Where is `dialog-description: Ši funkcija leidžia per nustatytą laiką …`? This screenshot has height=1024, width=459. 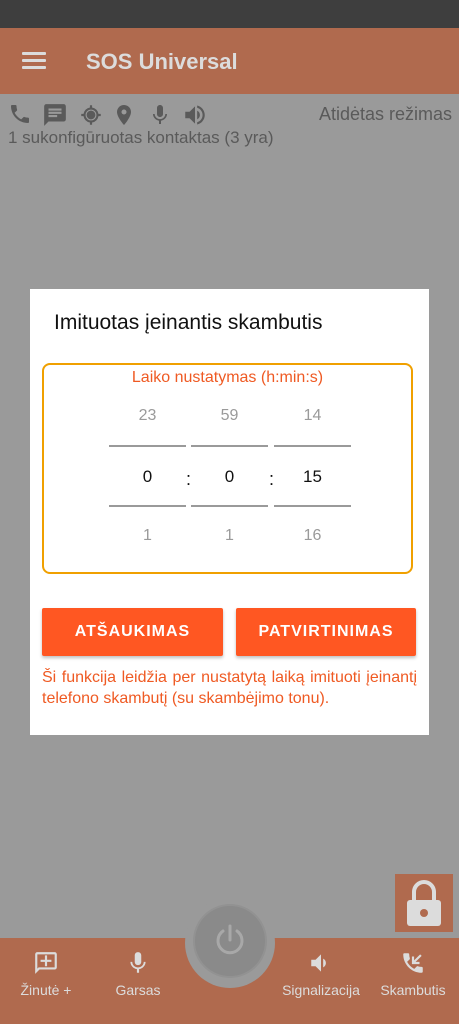 dialog-description: Ši funkcija leidžia per nustatytą laiką … is located at coordinates (229, 688).